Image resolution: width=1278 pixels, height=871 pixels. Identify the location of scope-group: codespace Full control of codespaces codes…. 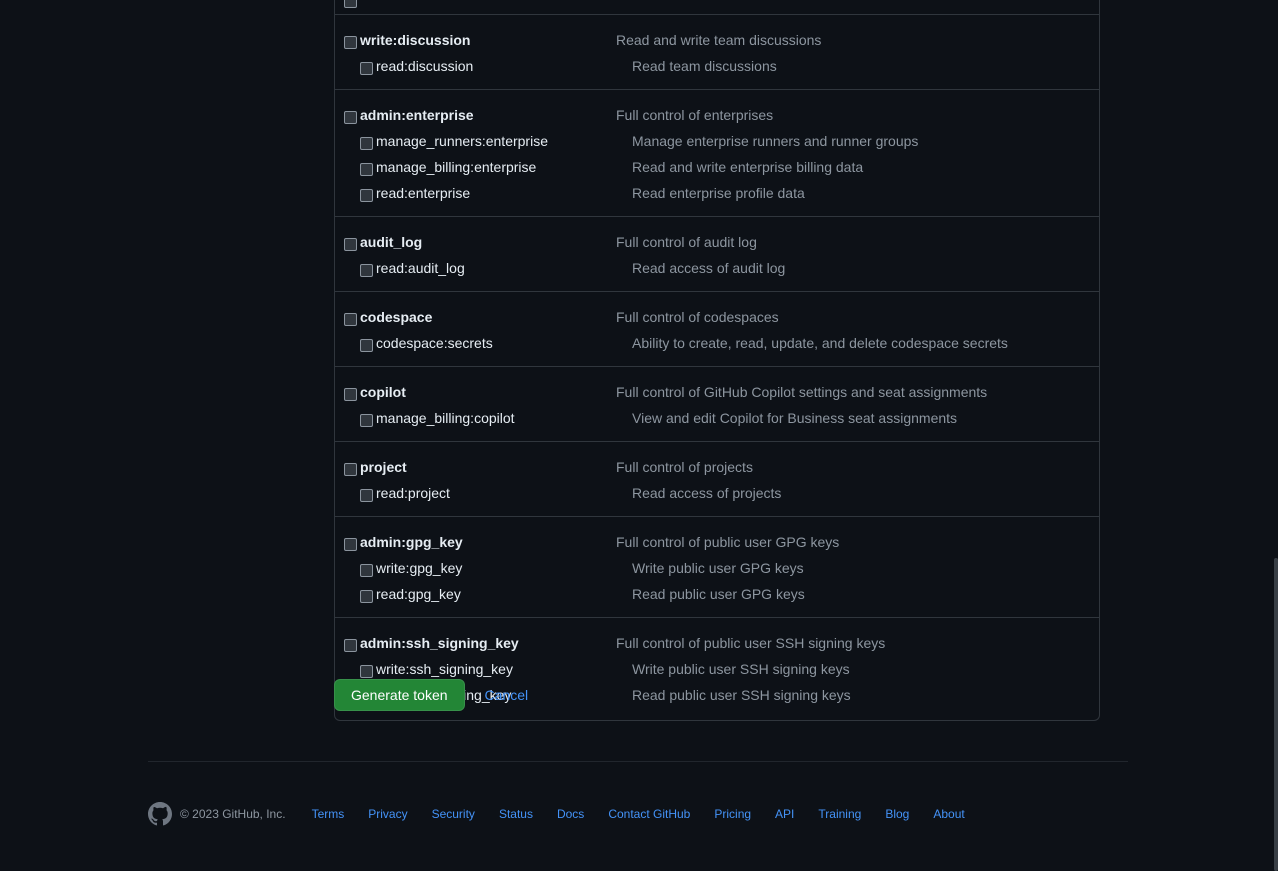
(717, 329).